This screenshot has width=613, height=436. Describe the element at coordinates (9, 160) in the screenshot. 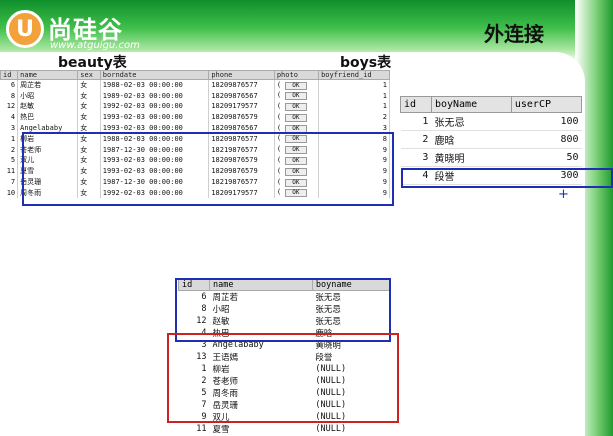

I see `beauty-table-cell: 5` at that location.